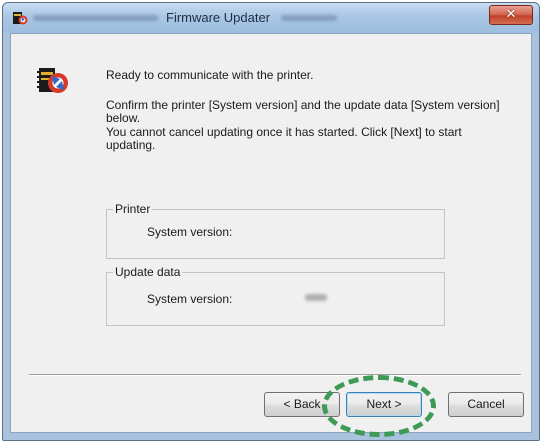 The image size is (542, 443). I want to click on back-button: < Back, so click(302, 404).